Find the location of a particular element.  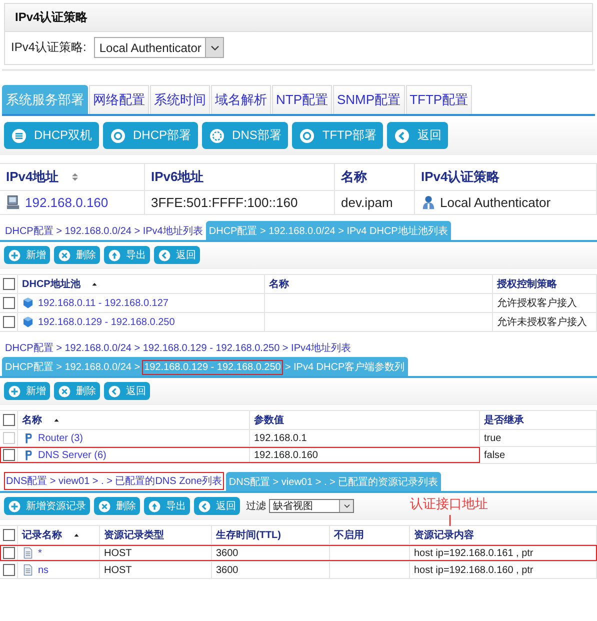

table-cell: 192.168.0.1 is located at coordinates (280, 438).